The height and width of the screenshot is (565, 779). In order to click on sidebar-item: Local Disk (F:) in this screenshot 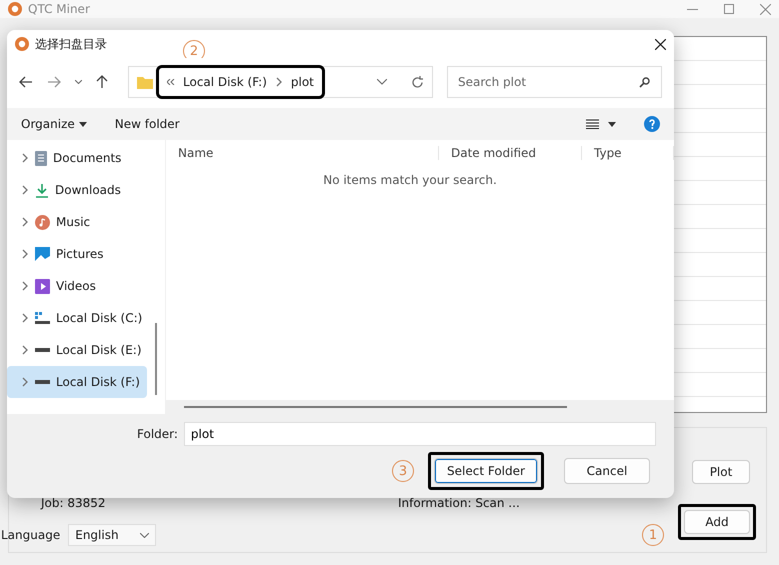, I will do `click(77, 382)`.